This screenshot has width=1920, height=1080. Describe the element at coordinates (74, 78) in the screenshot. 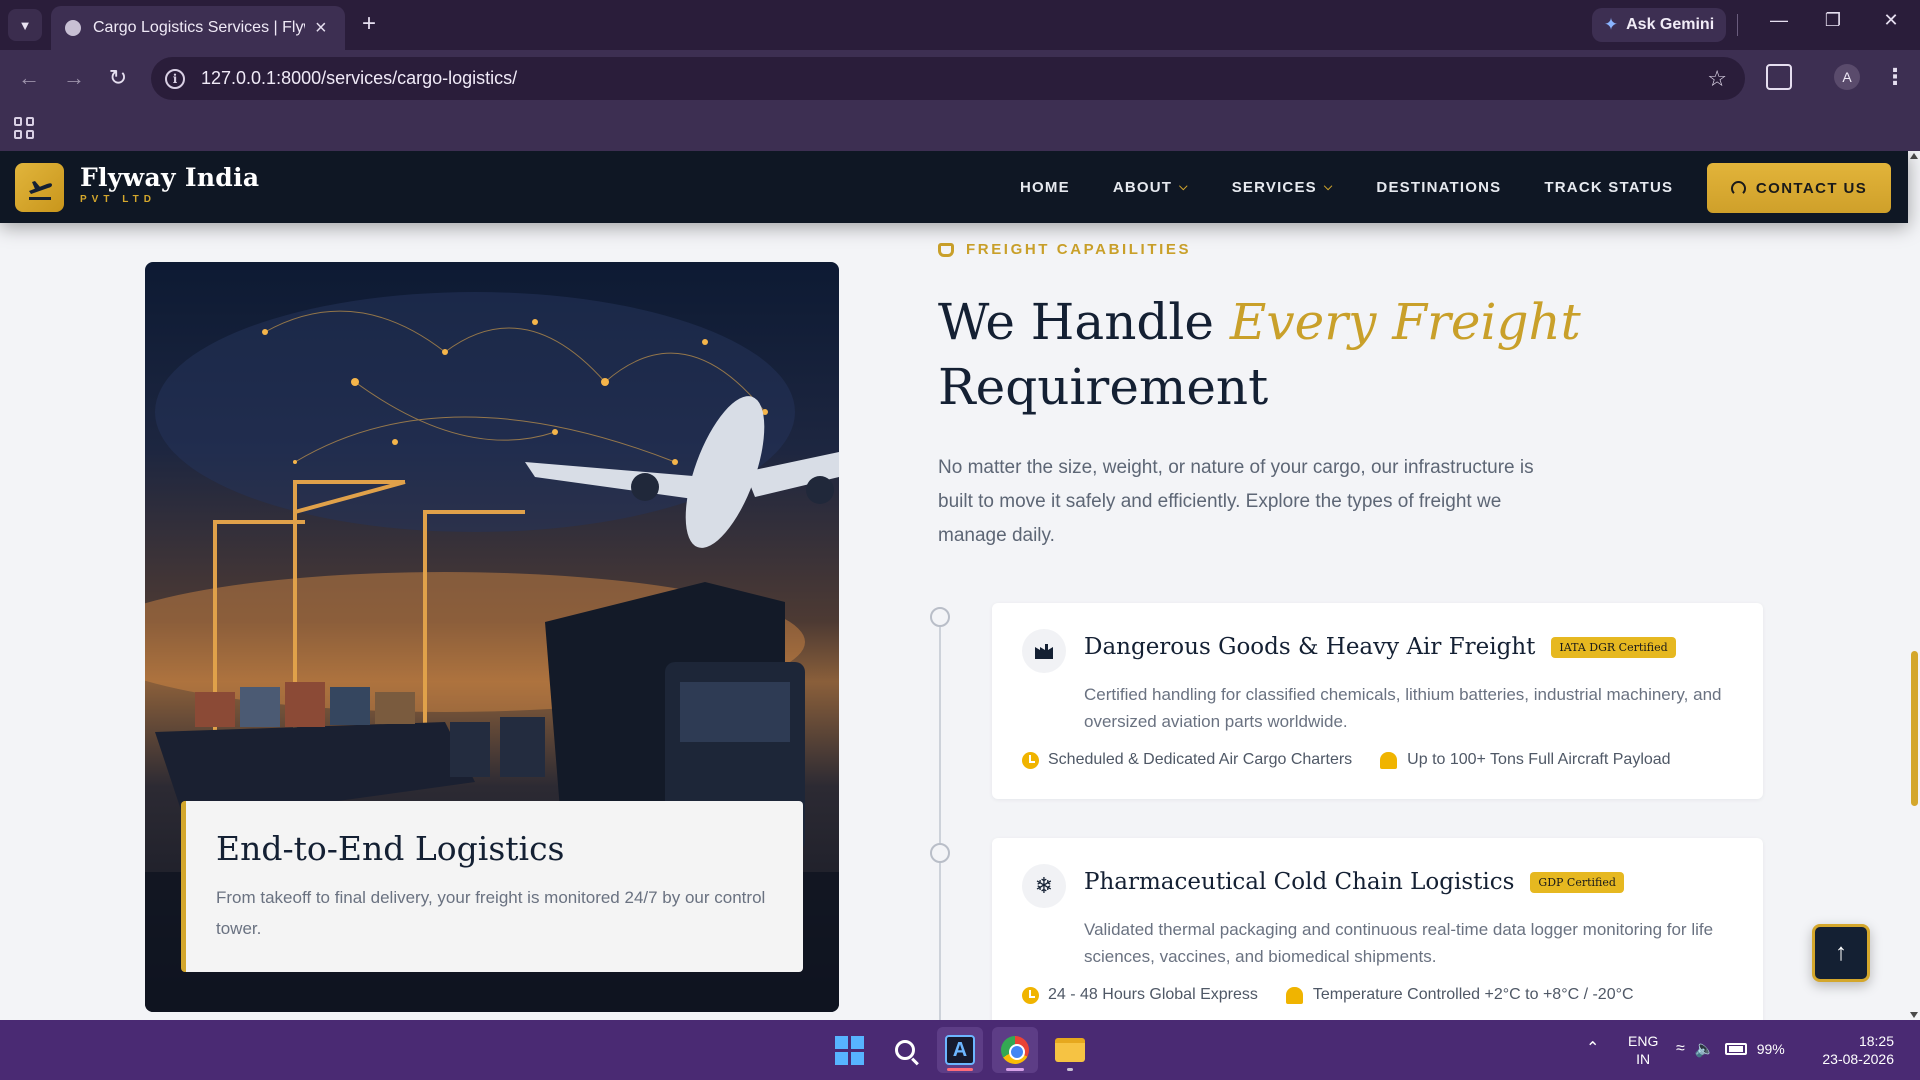

I see `forward-icon: →` at that location.